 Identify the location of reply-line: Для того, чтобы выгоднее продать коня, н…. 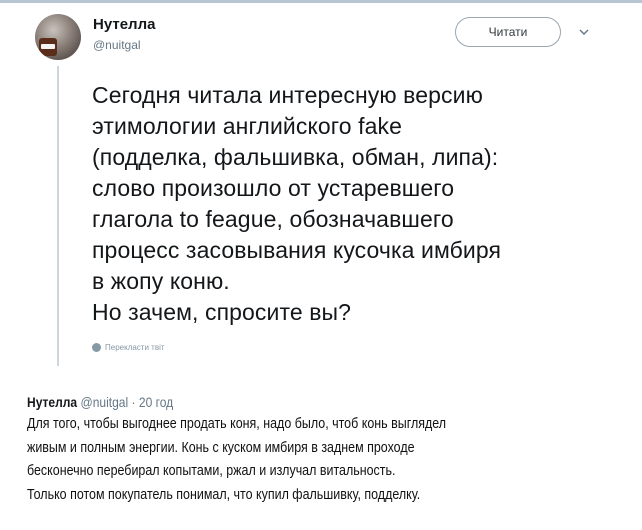
(237, 424).